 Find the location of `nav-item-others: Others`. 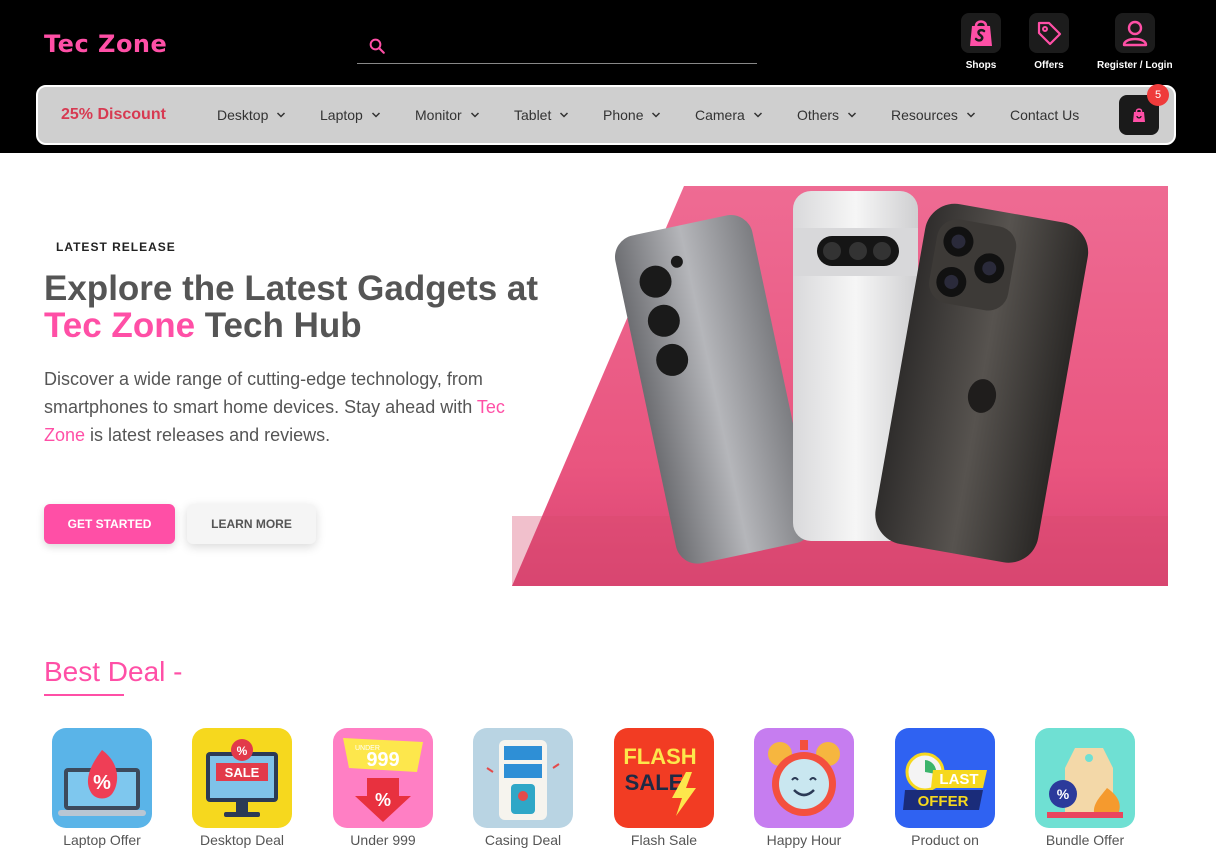

nav-item-others: Others is located at coordinates (827, 115).